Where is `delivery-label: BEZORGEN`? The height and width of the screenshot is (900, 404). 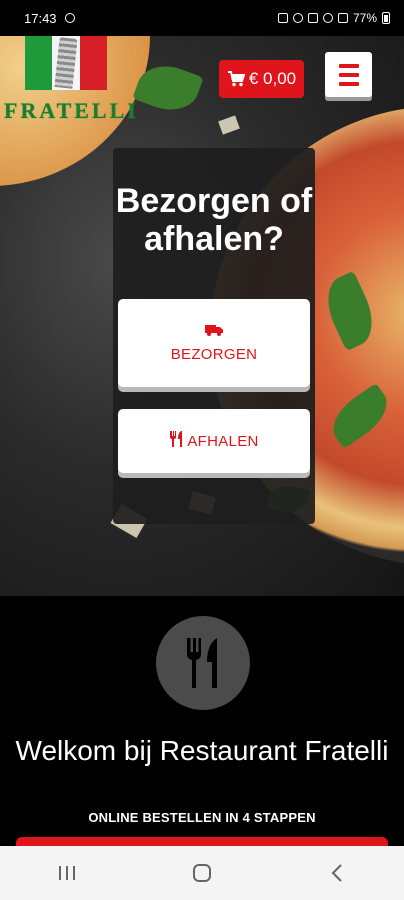
delivery-label: BEZORGEN is located at coordinates (214, 354).